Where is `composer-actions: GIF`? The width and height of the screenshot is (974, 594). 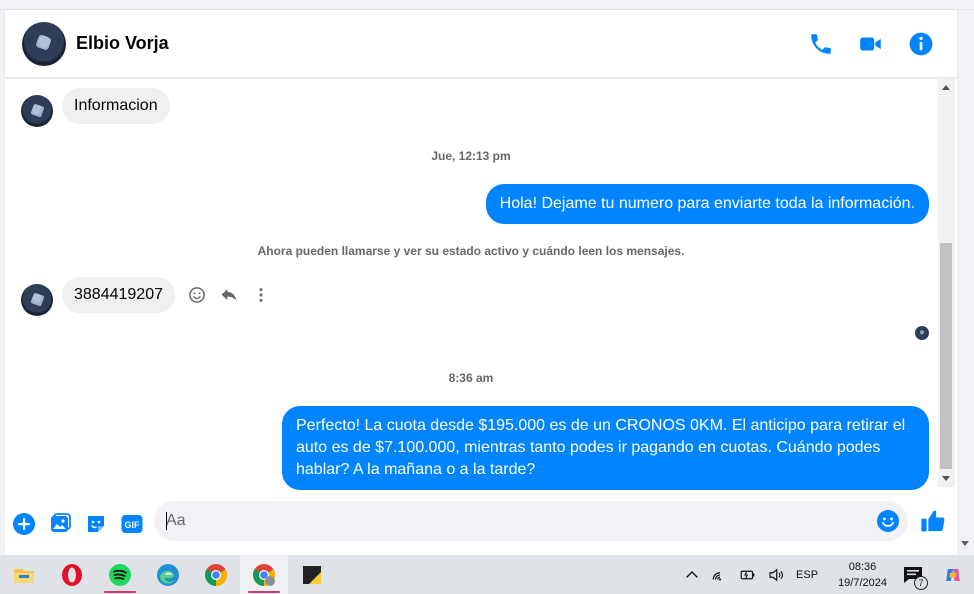 composer-actions: GIF is located at coordinates (78, 524).